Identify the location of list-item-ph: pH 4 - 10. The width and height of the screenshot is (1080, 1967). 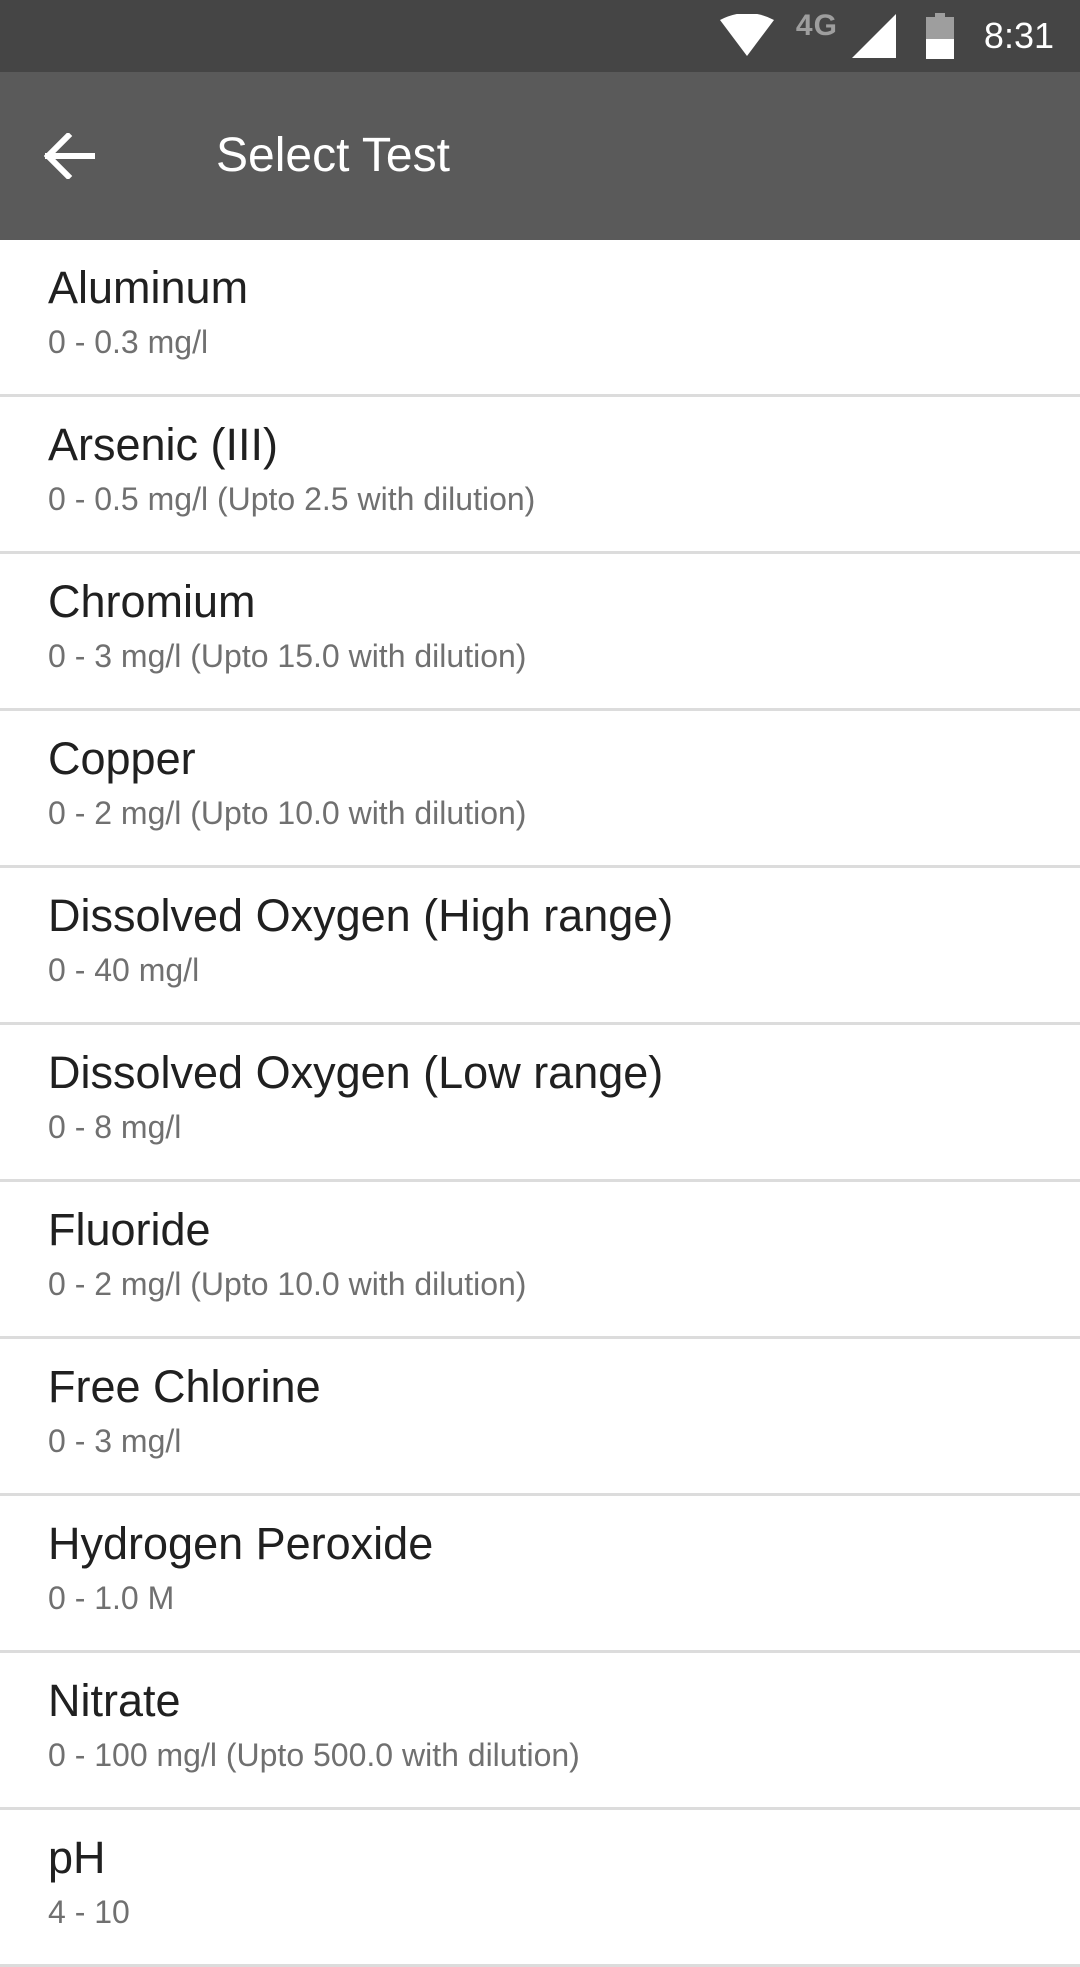
(540, 1888).